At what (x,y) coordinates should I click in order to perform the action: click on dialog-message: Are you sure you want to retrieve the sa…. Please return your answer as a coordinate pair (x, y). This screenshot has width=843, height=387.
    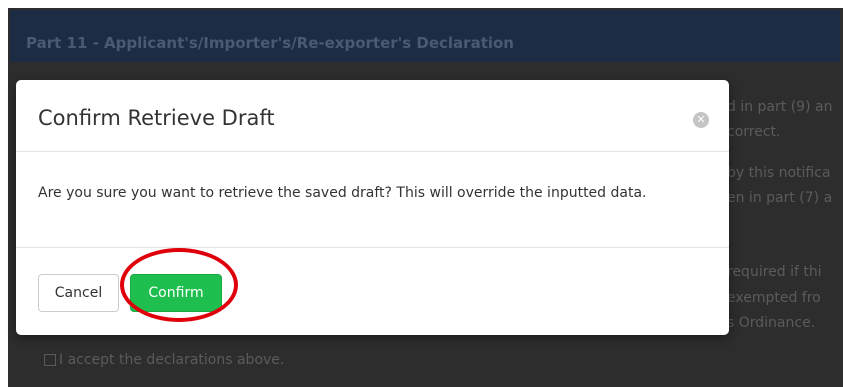
    Looking at the image, I should click on (342, 193).